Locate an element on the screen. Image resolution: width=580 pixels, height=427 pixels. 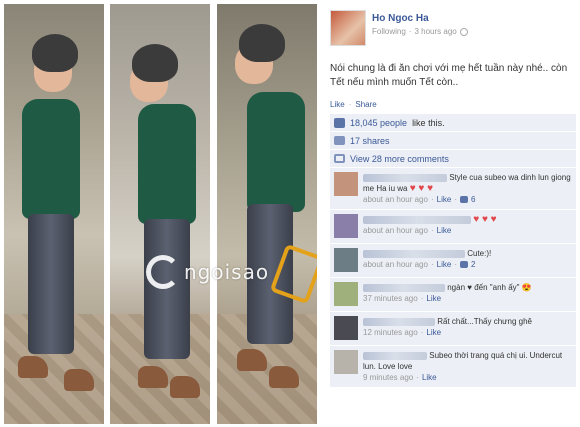
like-button: Like is located at coordinates (337, 104).